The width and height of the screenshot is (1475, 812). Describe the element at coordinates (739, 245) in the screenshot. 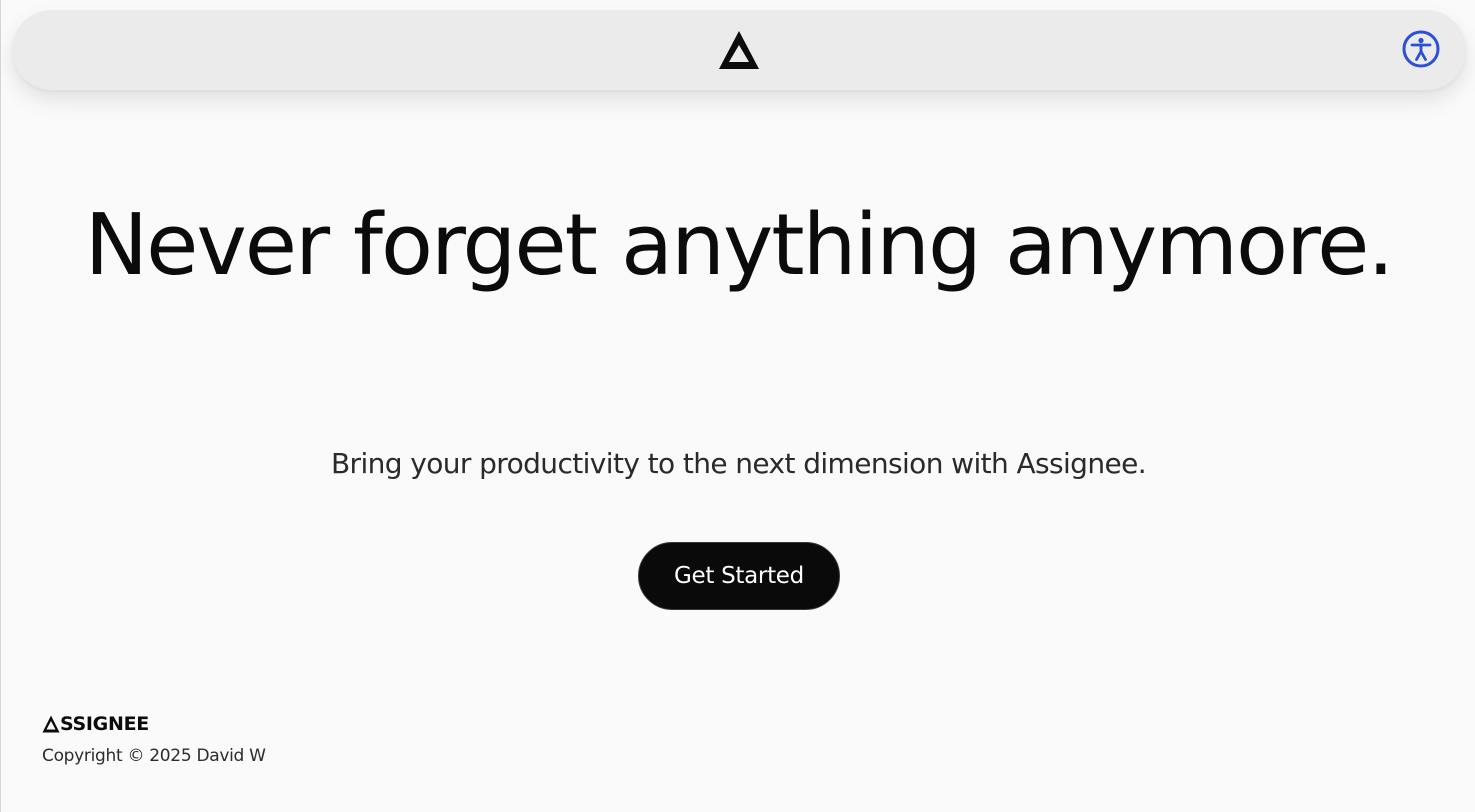

I see `hero-title: Never forget anything anymore.` at that location.